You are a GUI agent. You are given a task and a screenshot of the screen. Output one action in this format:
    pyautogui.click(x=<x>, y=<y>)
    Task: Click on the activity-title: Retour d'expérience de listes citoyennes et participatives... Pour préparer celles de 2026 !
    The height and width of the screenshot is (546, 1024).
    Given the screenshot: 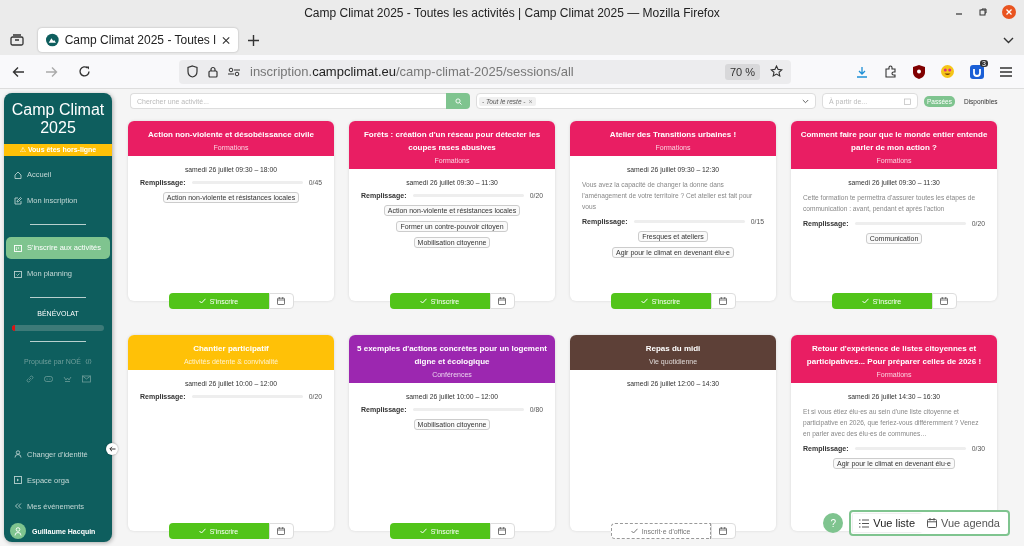 What is the action you would take?
    pyautogui.click(x=894, y=355)
    